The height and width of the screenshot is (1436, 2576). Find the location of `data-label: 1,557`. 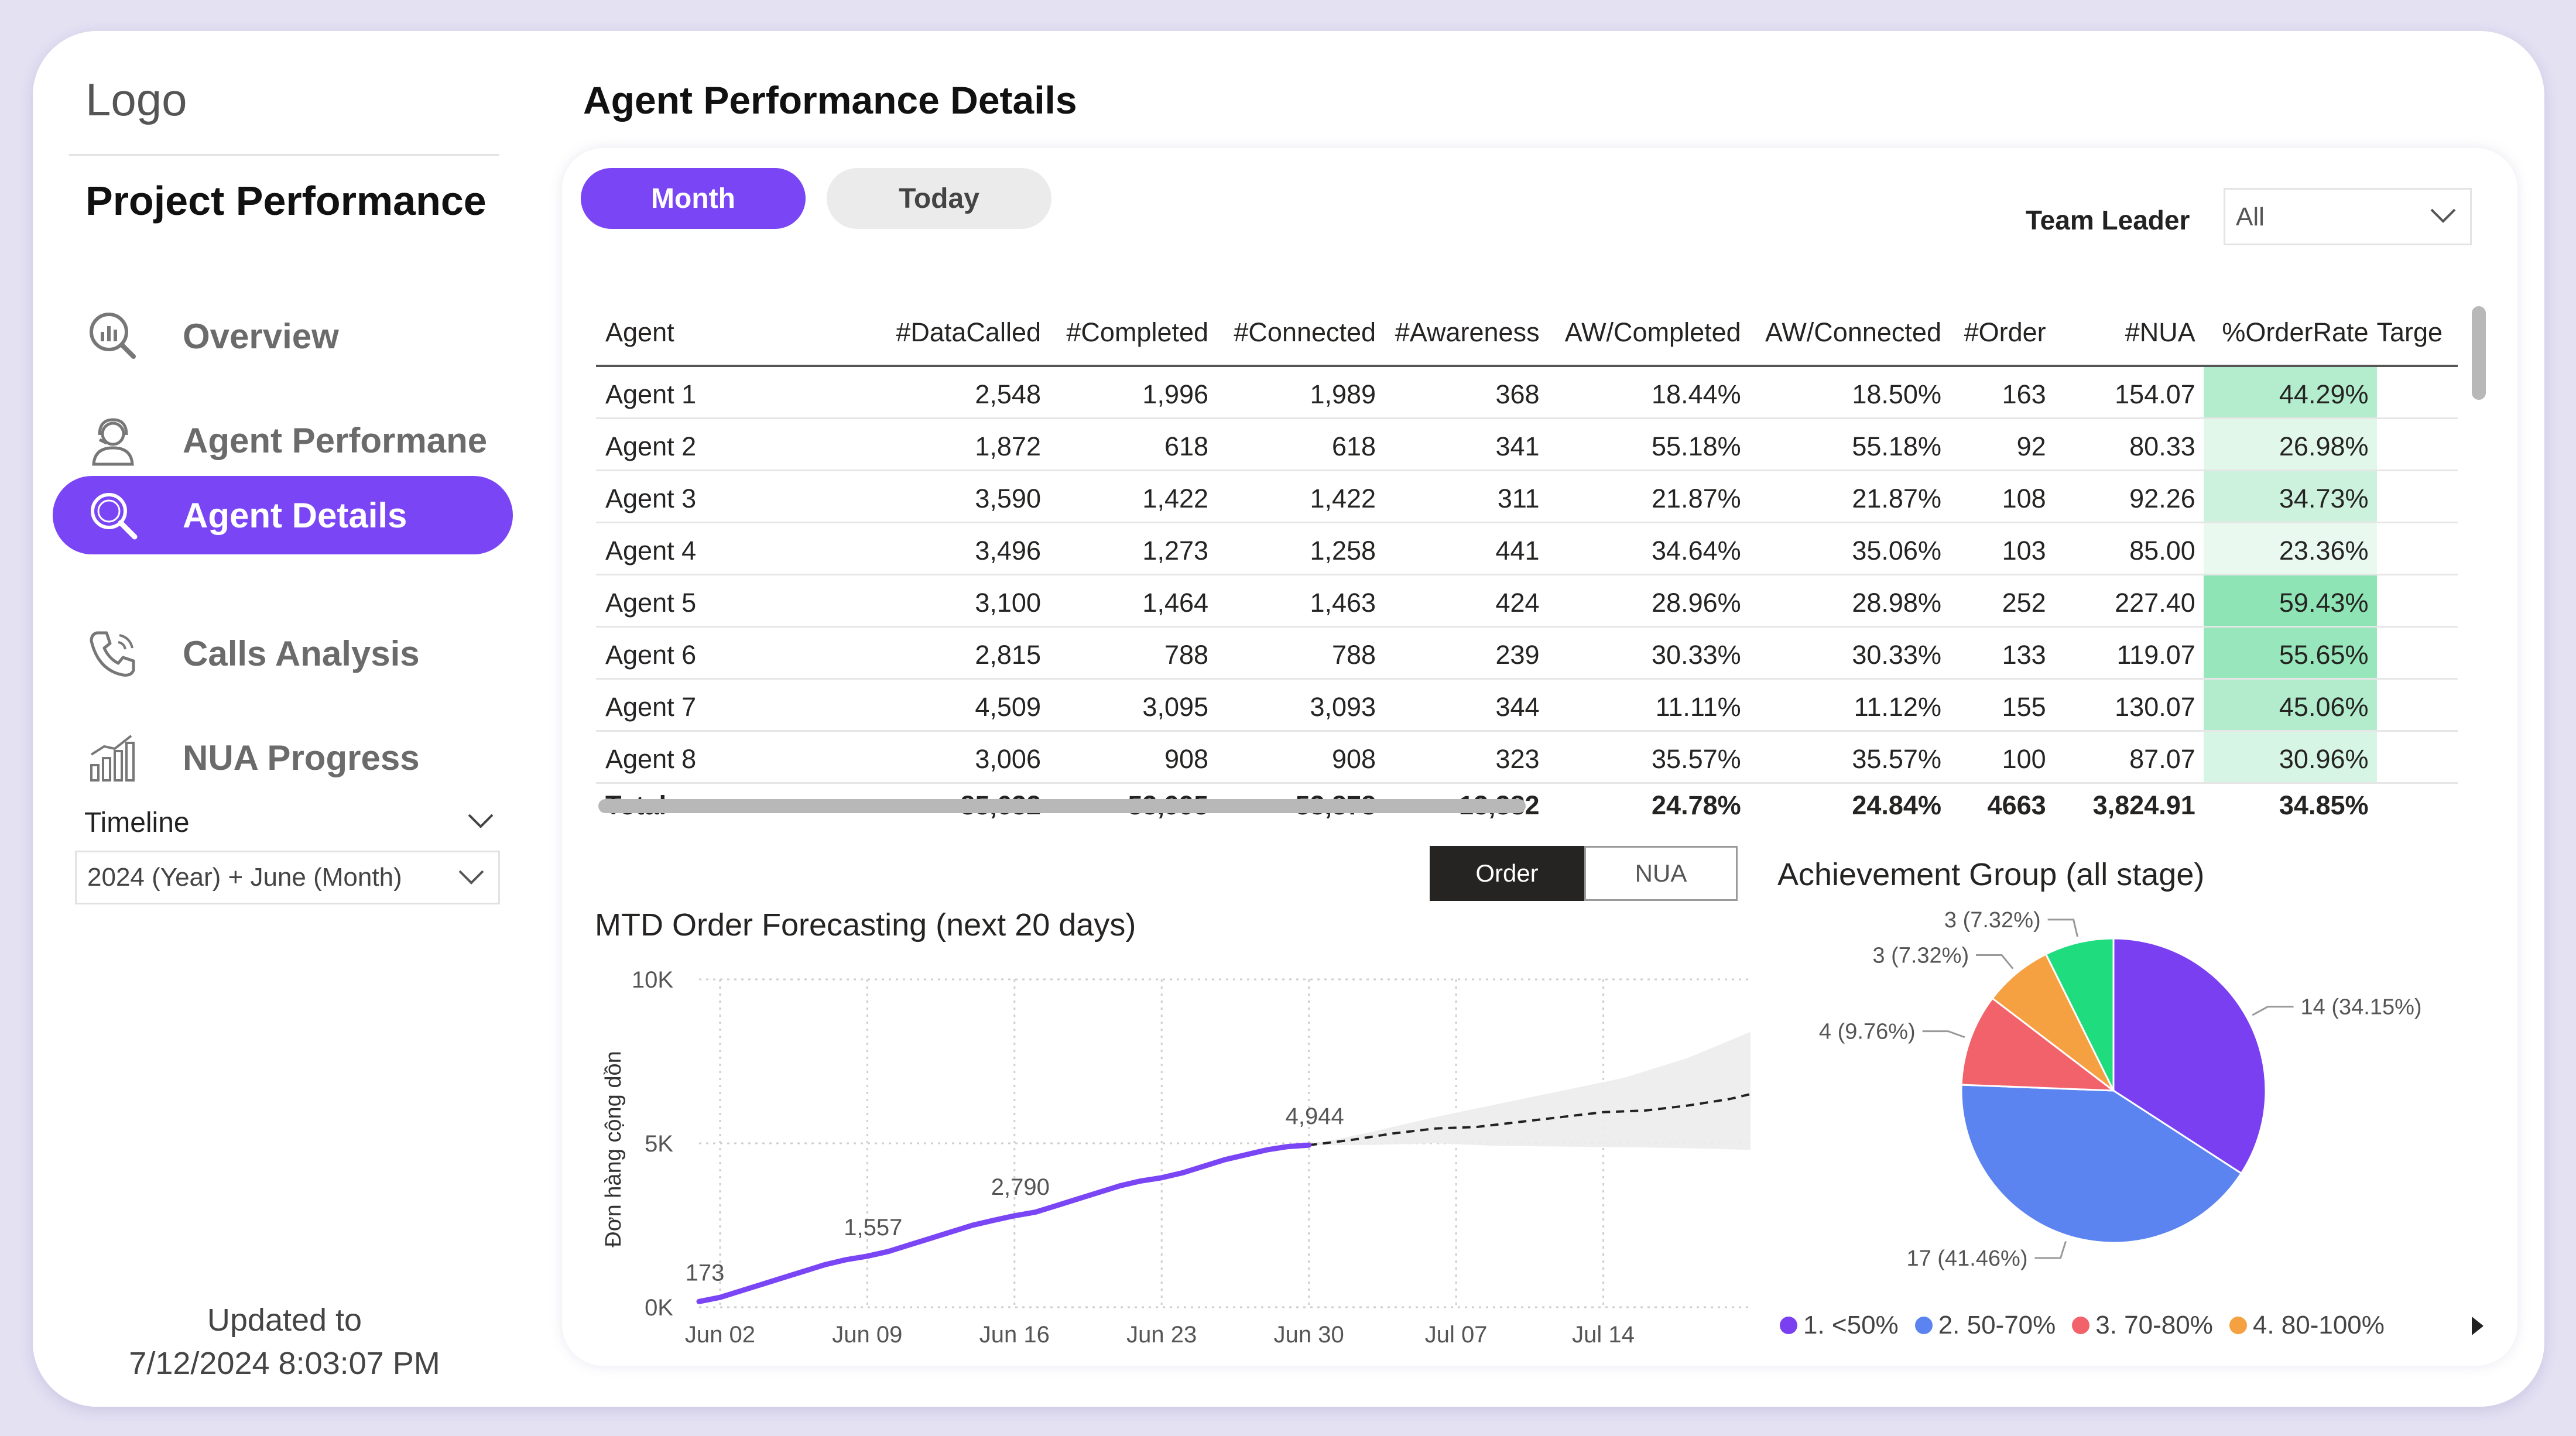

data-label: 1,557 is located at coordinates (873, 1227).